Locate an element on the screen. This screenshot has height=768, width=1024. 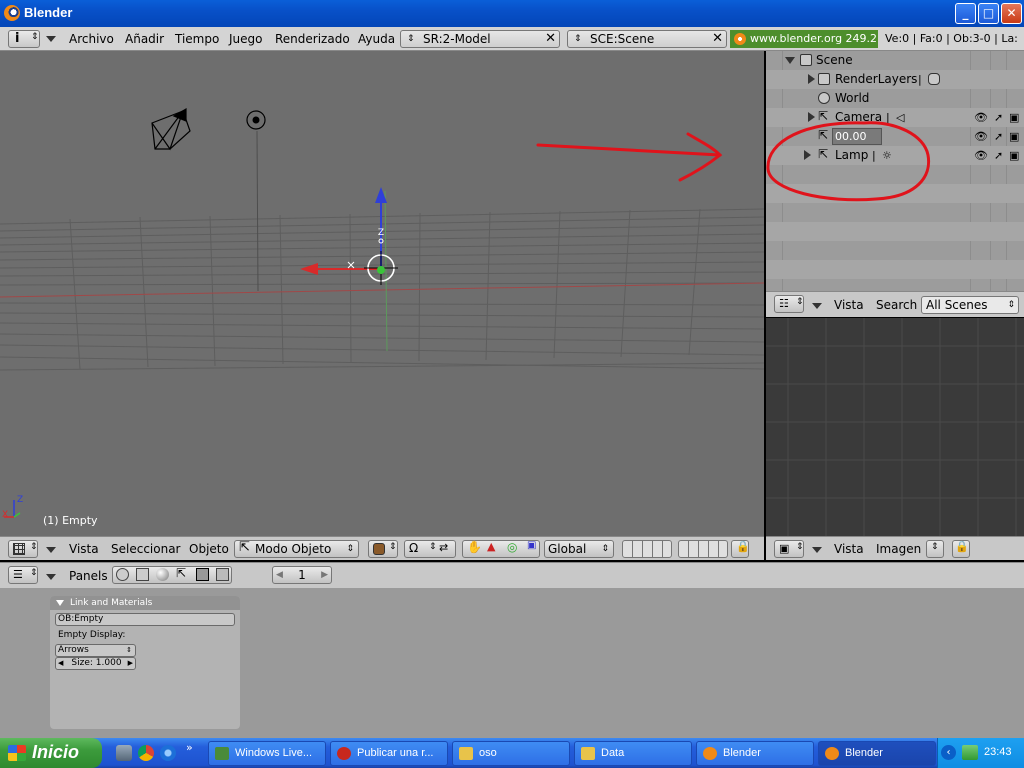
screen-field: ⇕ SR:2-Model ✕ is located at coordinates (480, 39).